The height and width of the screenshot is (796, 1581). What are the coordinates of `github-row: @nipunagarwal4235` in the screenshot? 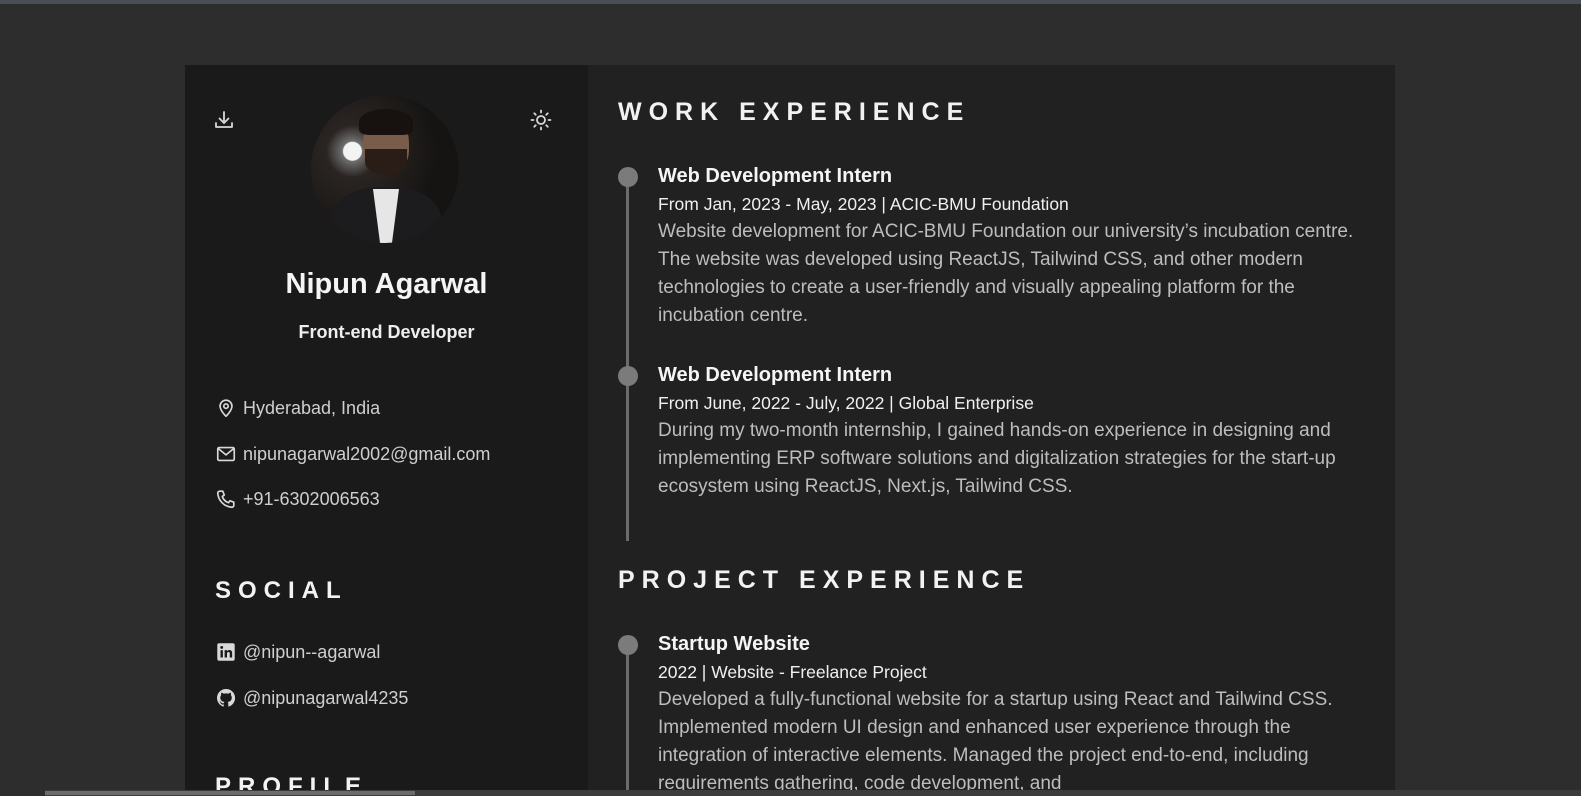 It's located at (311, 698).